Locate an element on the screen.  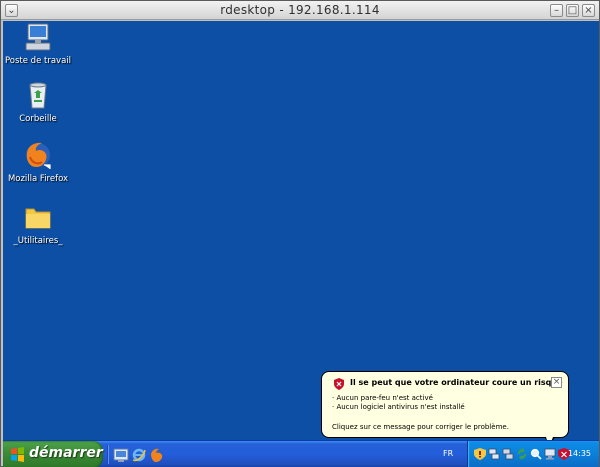
start-label: démarrer is located at coordinates (66, 453).